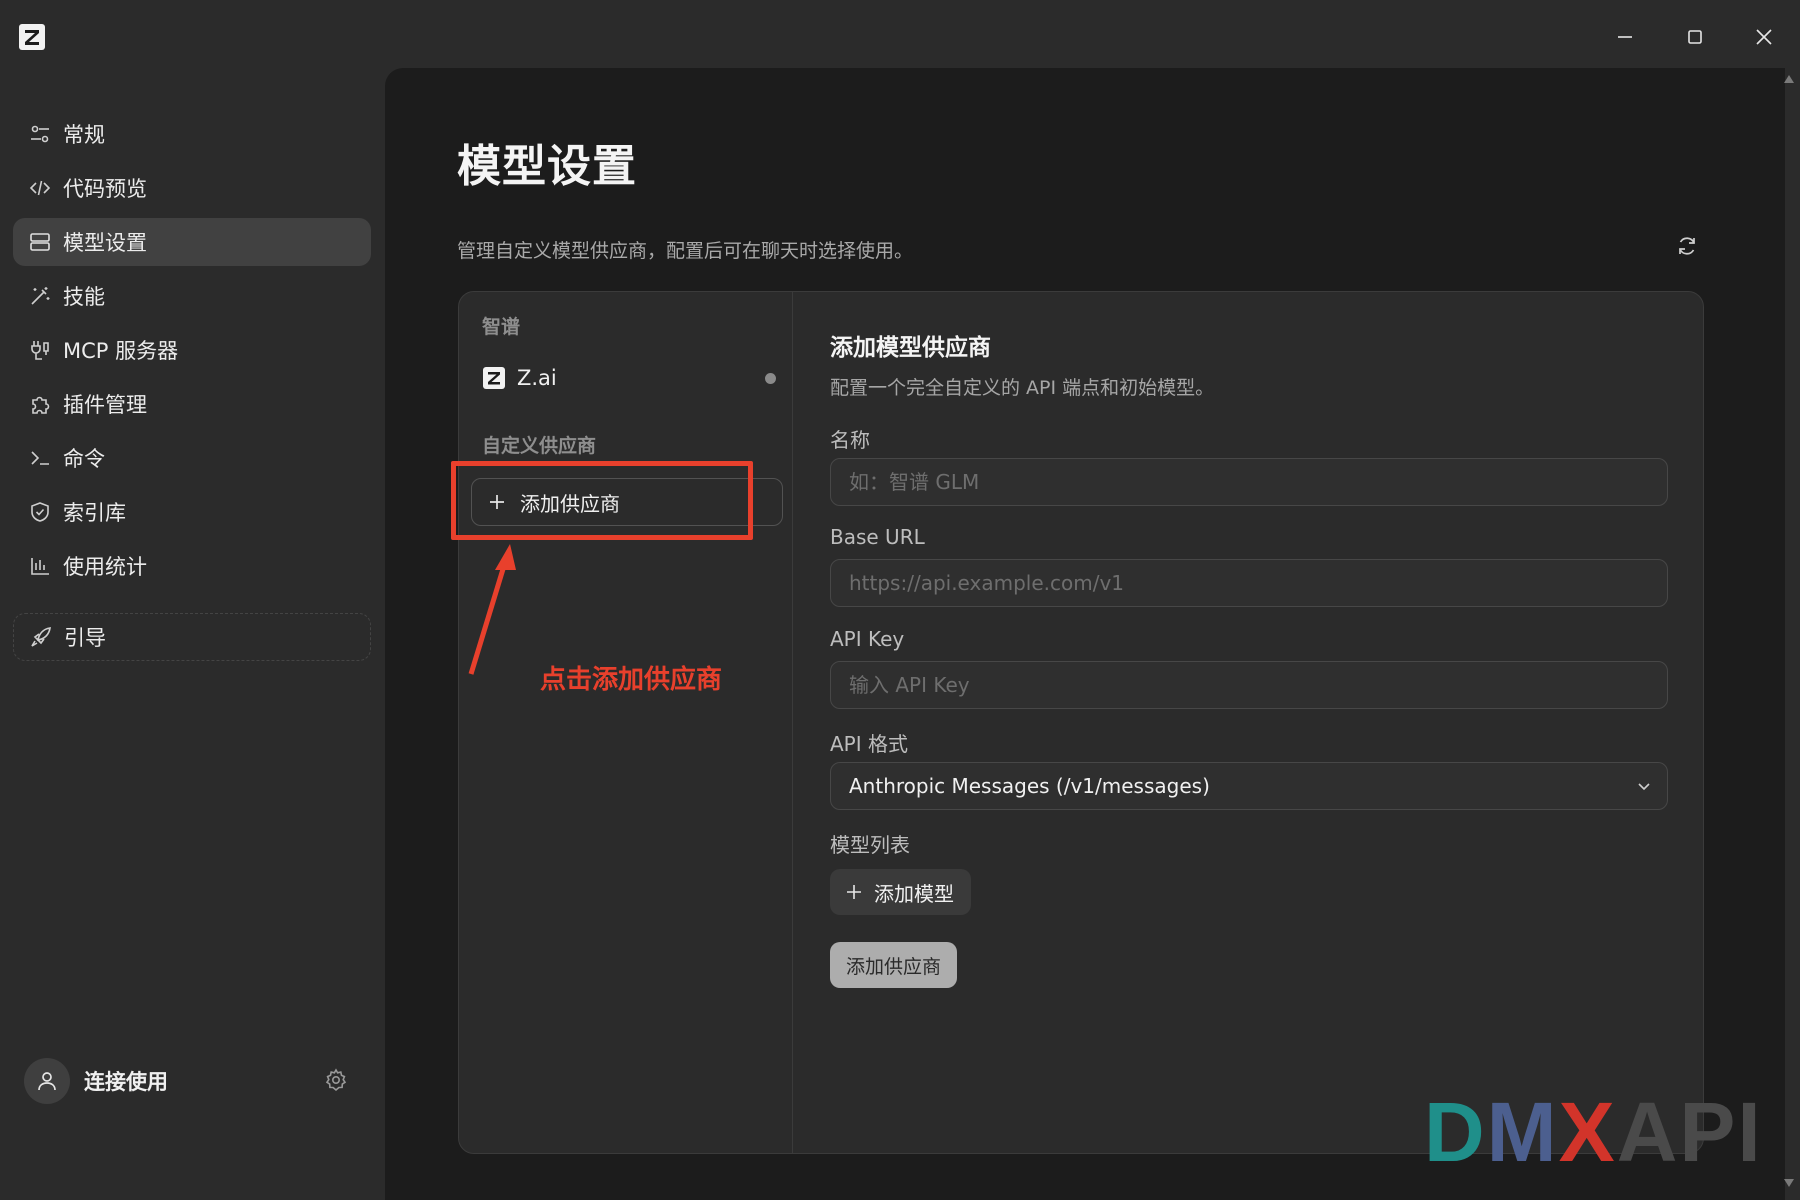 This screenshot has width=1800, height=1200. Describe the element at coordinates (84, 135) in the screenshot. I see `sidebar-item-label: 常规` at that location.